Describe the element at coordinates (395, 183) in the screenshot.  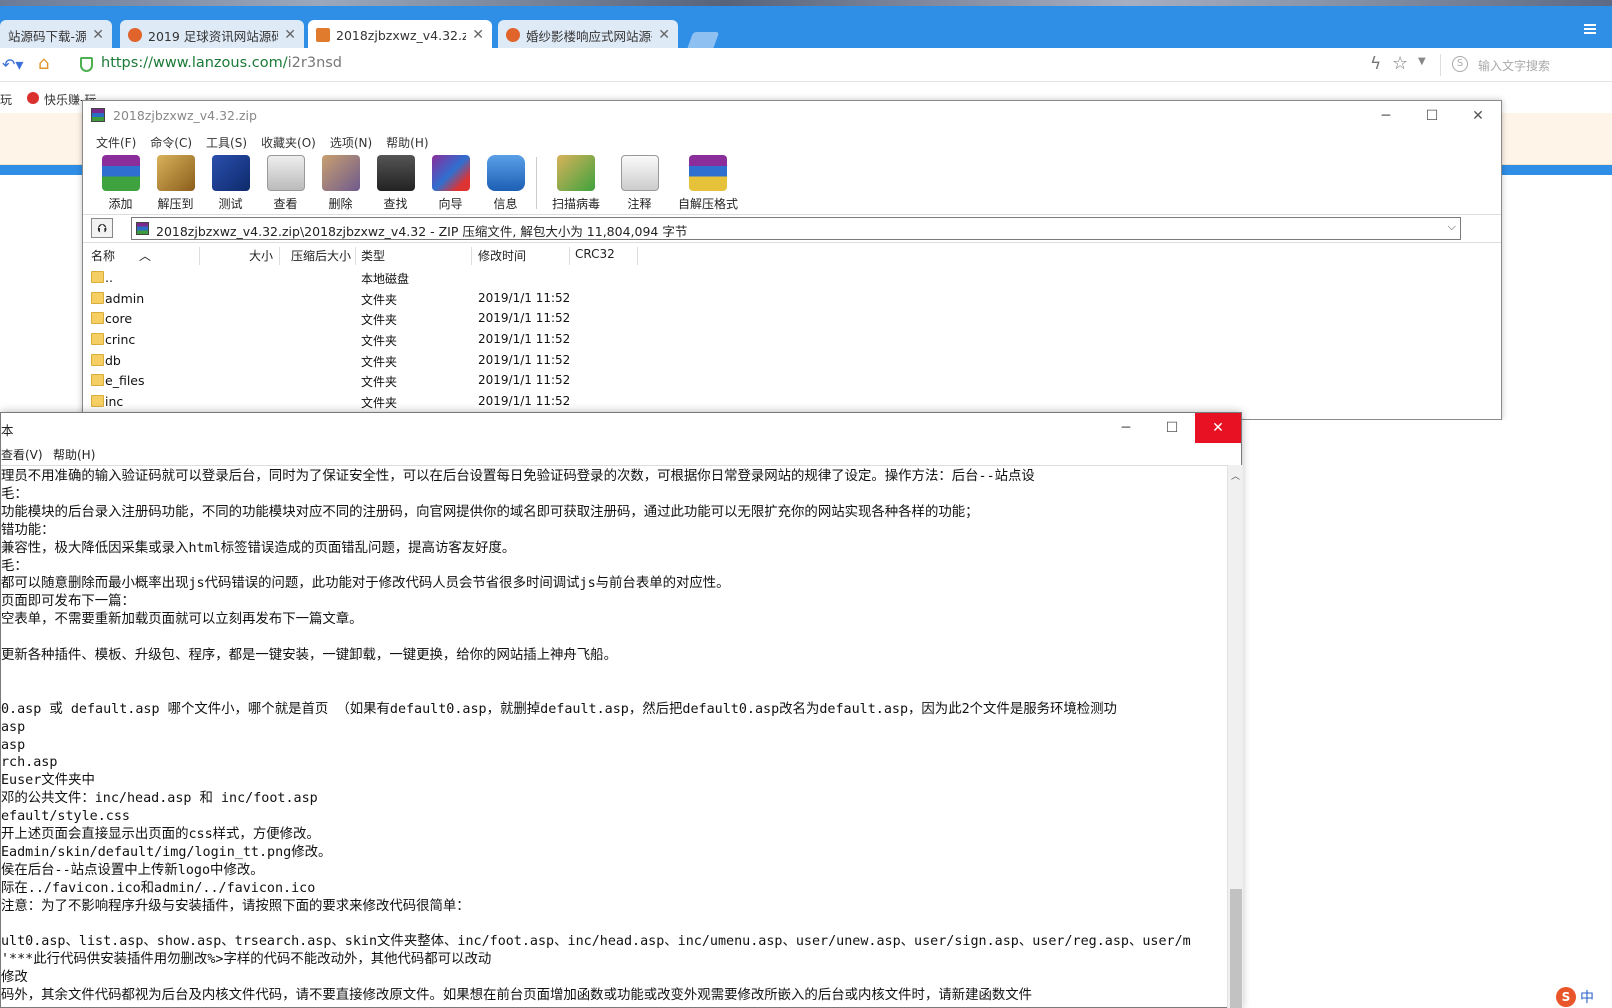
I see `find-button: 查找` at that location.